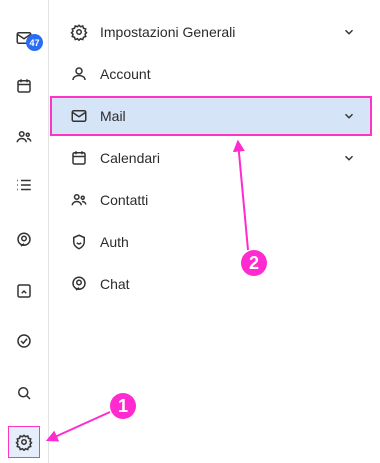  I want to click on menu-item-impostazioni-generali: Impostazioni Generali, so click(211, 32).